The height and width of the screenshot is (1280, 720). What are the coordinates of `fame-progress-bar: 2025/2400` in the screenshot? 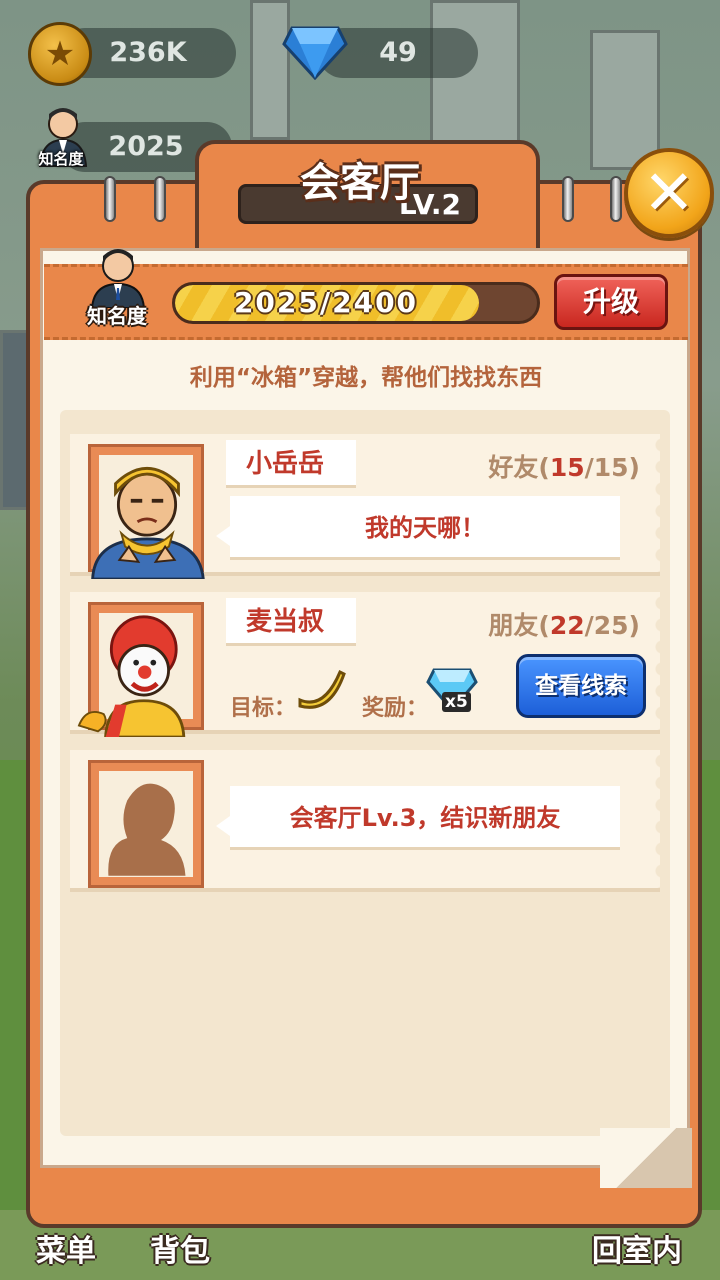 It's located at (356, 303).